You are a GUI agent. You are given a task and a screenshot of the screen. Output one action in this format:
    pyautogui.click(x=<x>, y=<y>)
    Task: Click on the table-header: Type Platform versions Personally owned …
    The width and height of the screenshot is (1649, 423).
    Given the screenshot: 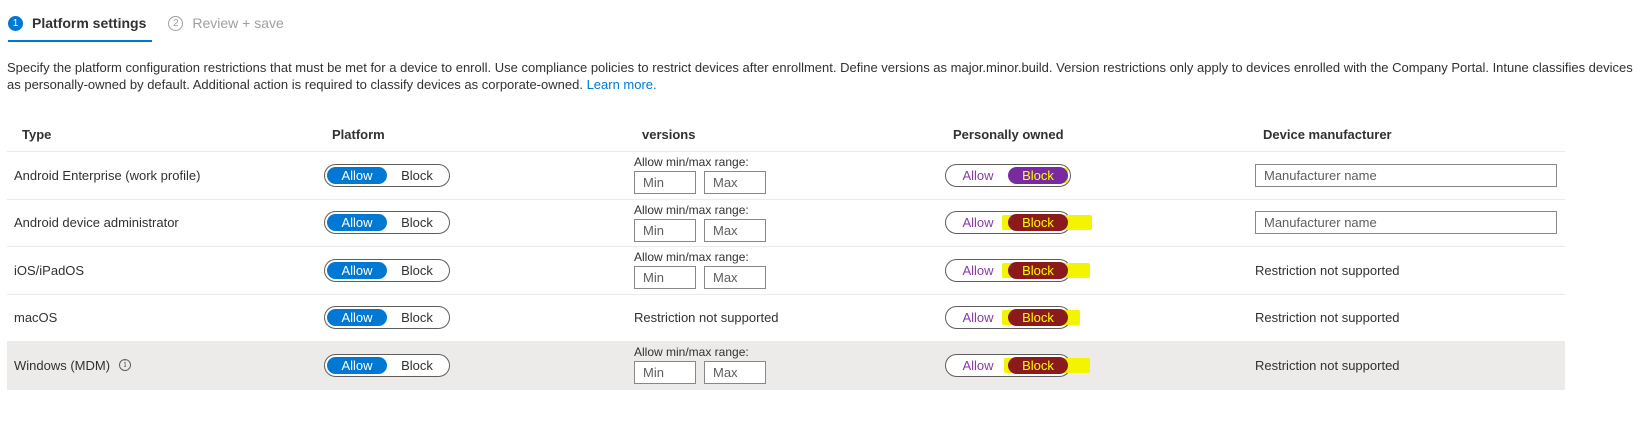 What is the action you would take?
    pyautogui.click(x=786, y=135)
    